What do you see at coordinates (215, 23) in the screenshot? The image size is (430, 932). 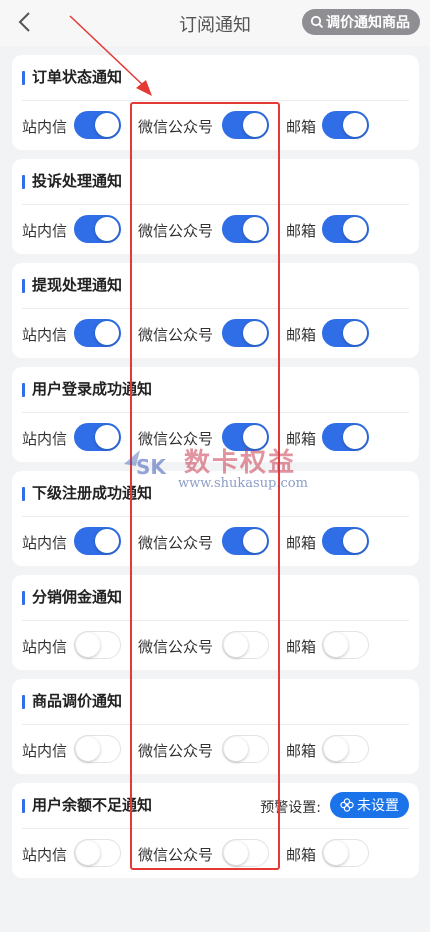 I see `header: 订阅通知 调价通知商品` at bounding box center [215, 23].